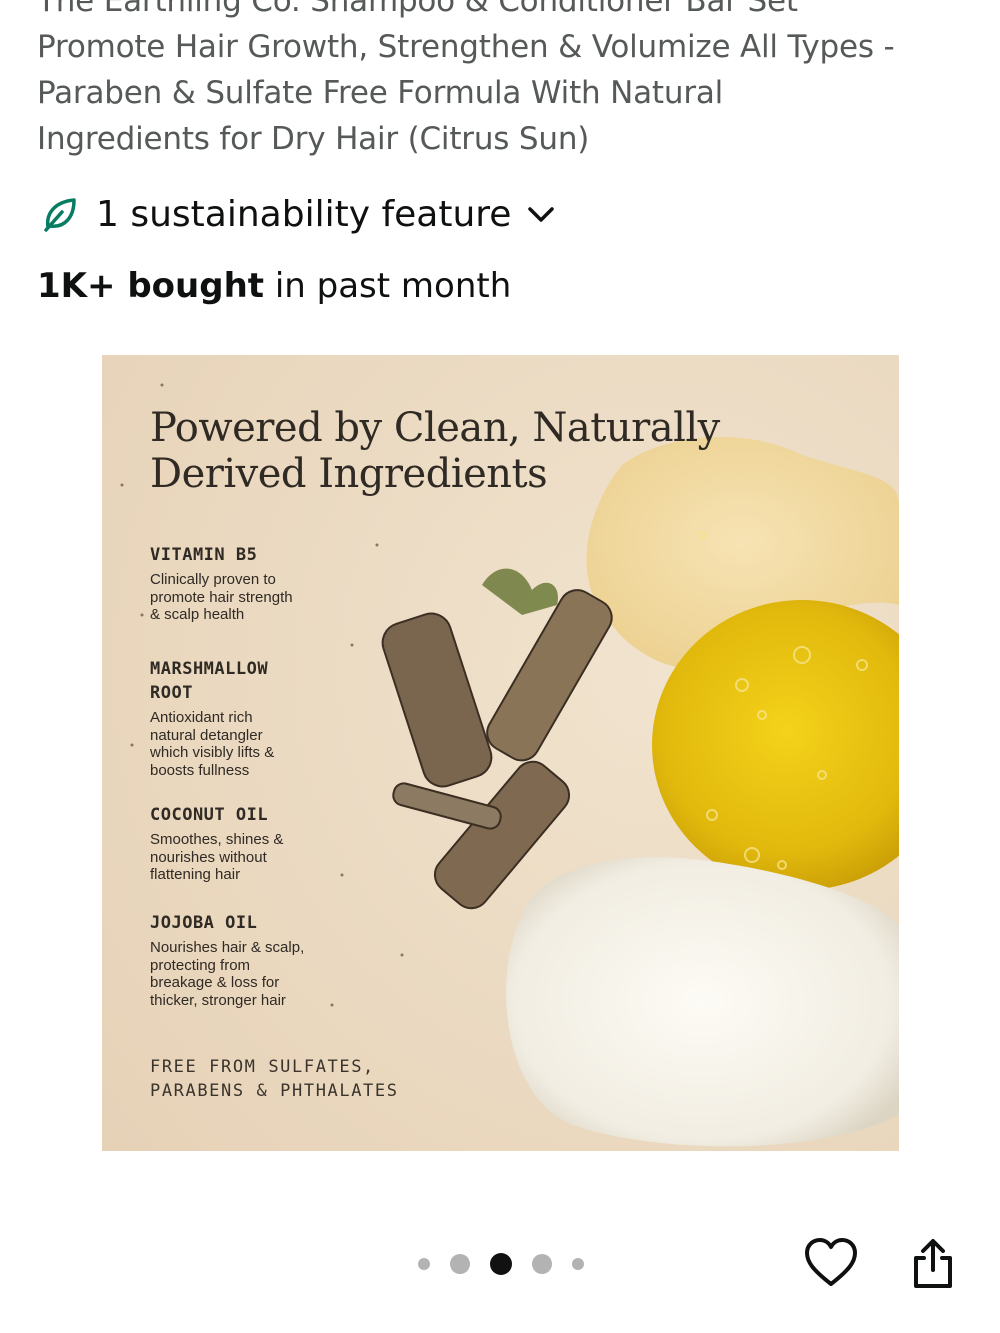  What do you see at coordinates (215, 982) in the screenshot?
I see `ingredient-description-line: breakage & loss for` at bounding box center [215, 982].